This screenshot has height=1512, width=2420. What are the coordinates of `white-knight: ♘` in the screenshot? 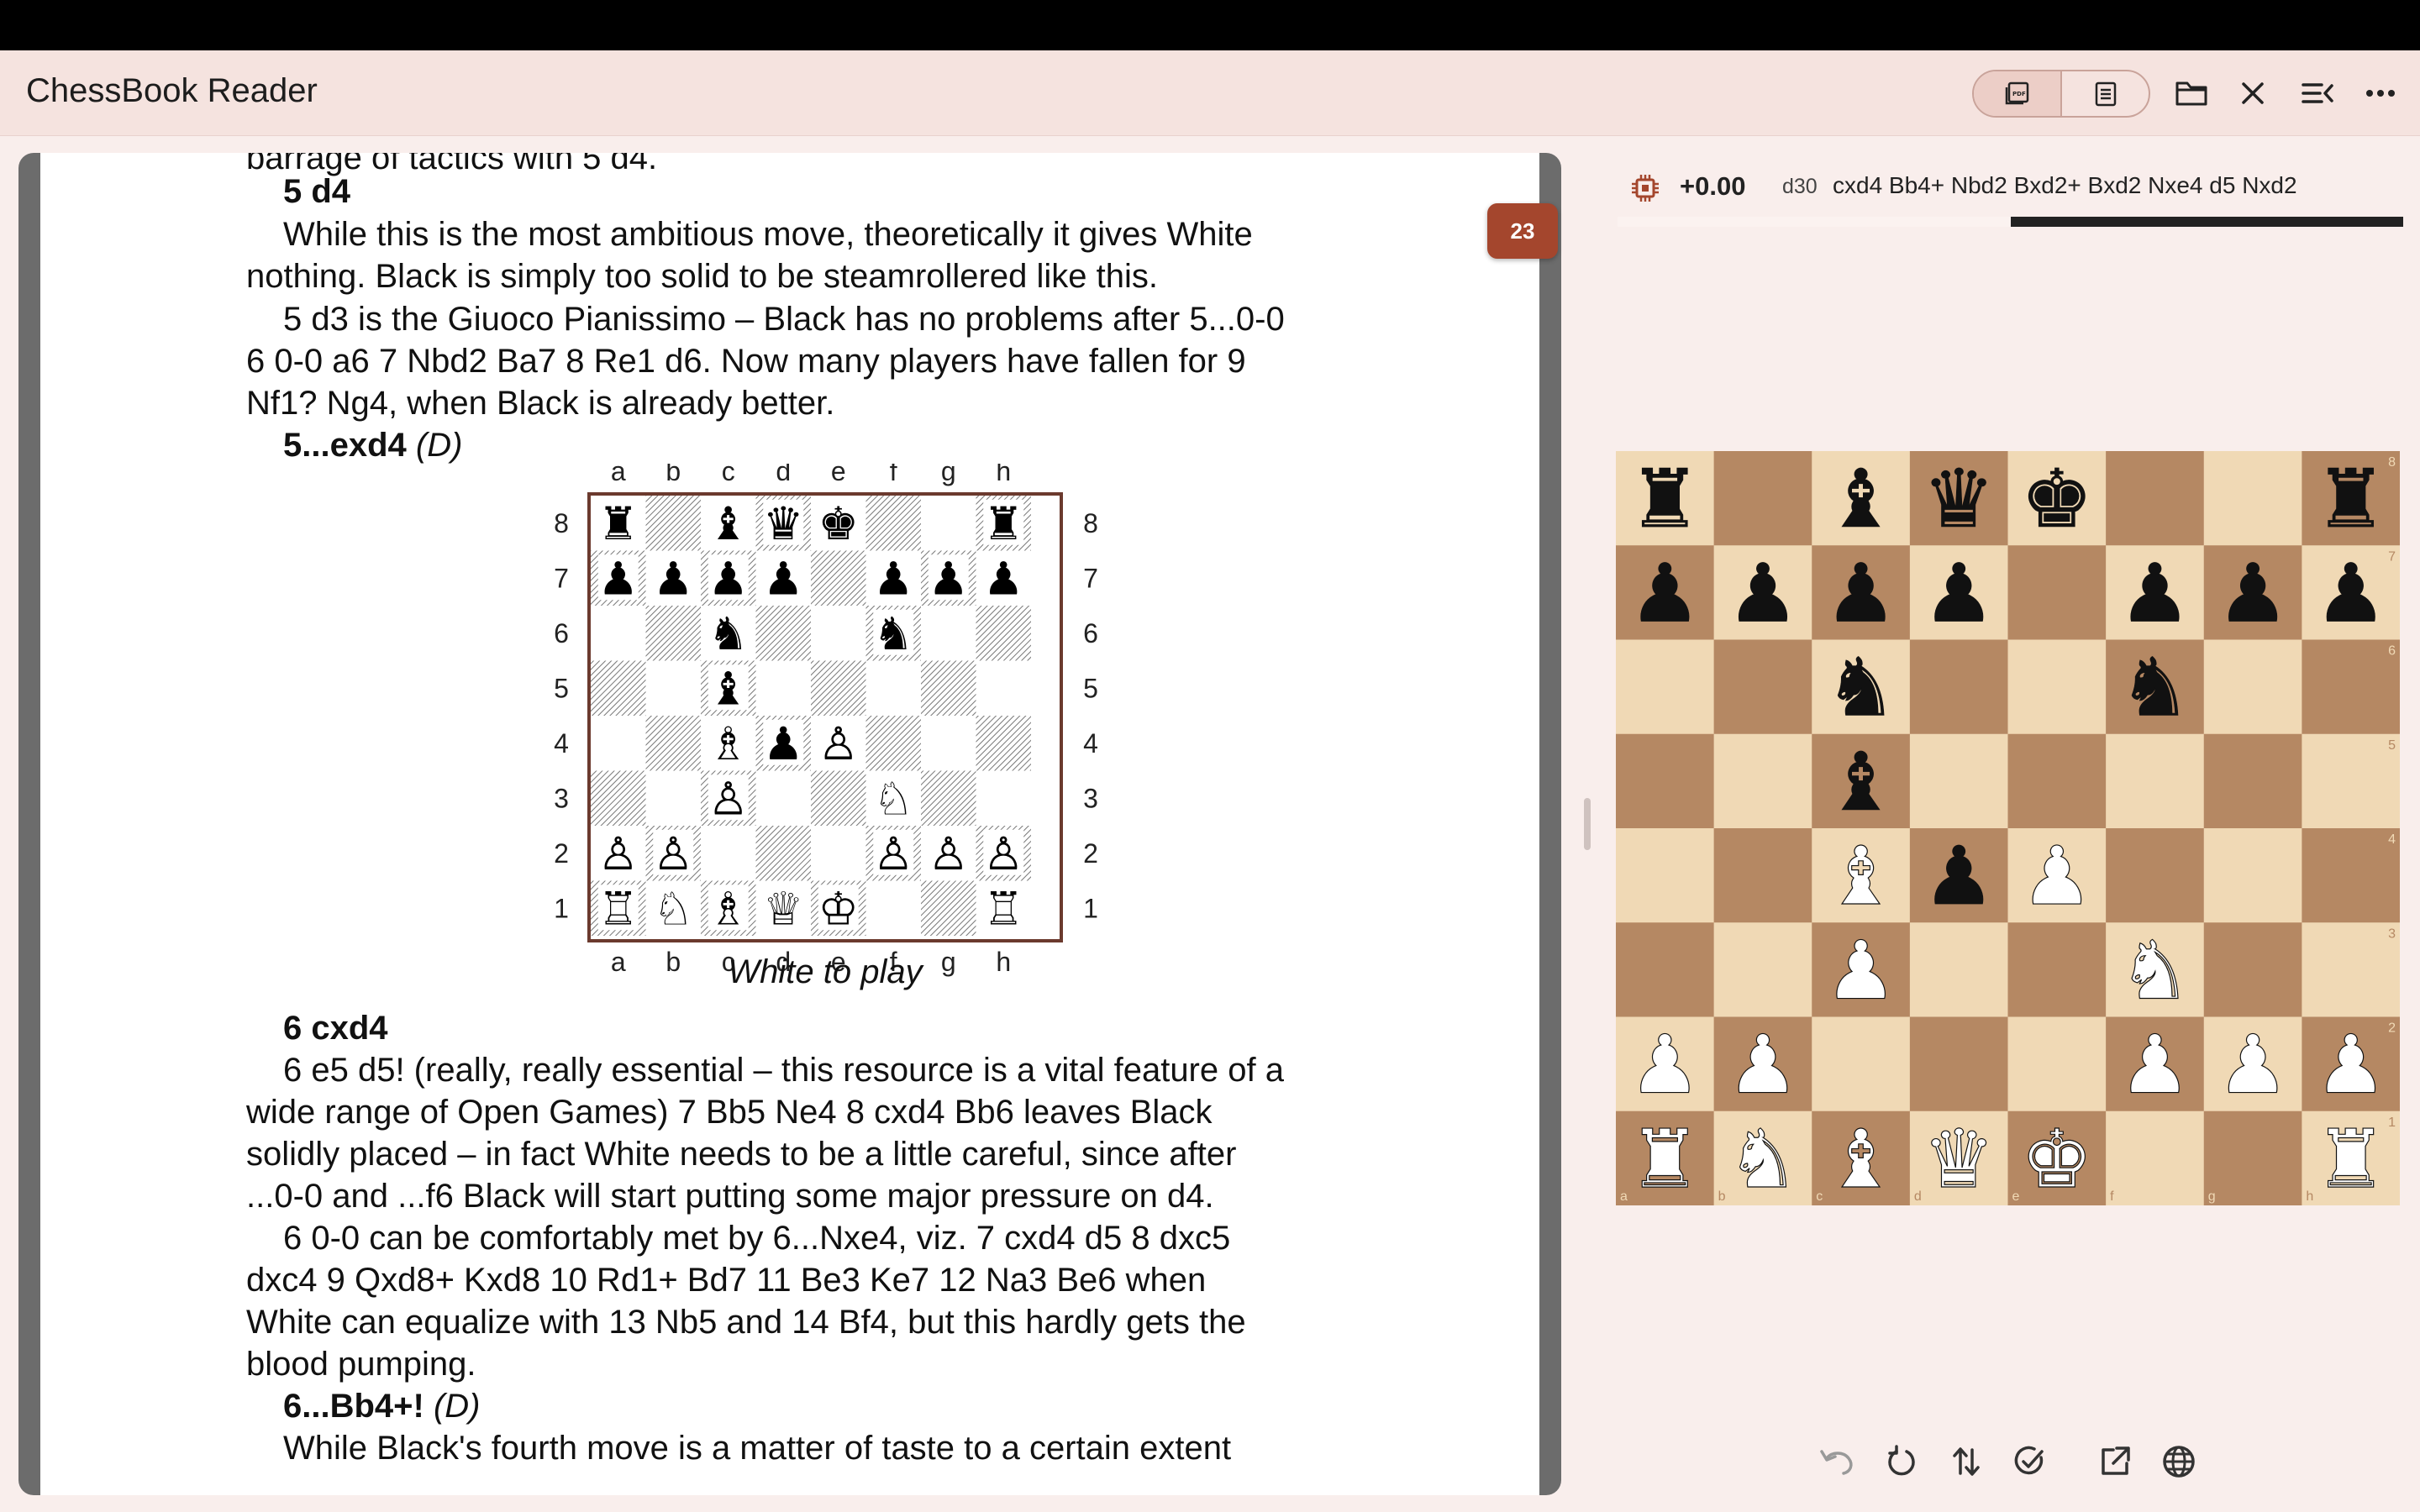 It's located at (673, 908).